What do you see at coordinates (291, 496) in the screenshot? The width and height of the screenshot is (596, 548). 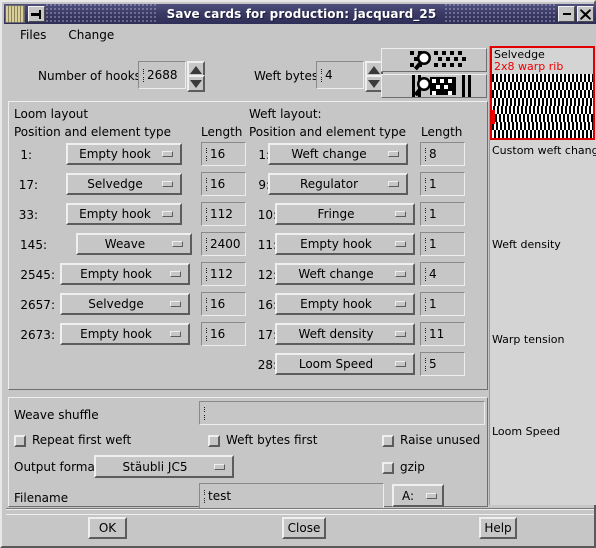 I see `filename-input: test` at bounding box center [291, 496].